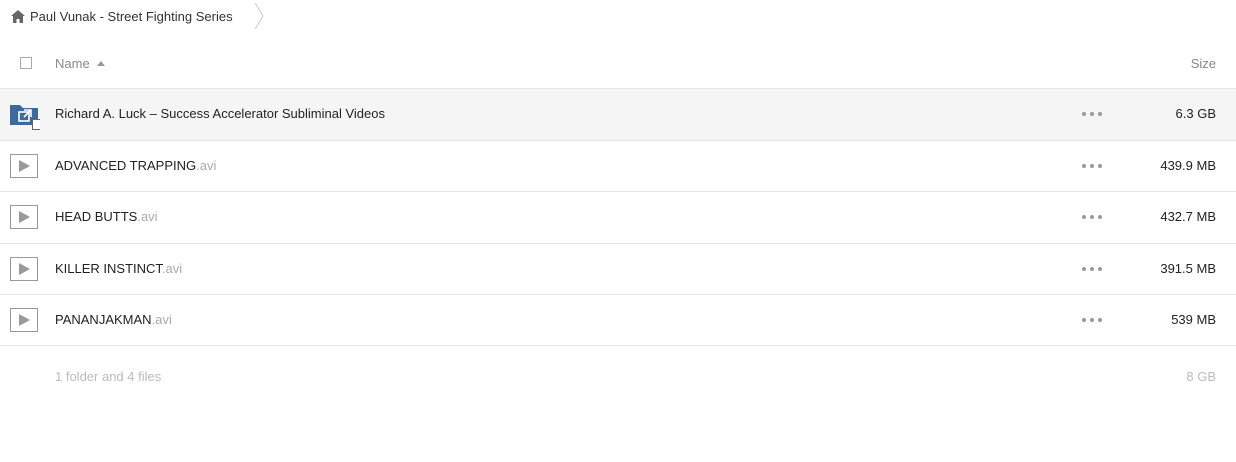 This screenshot has height=462, width=1236. Describe the element at coordinates (113, 319) in the screenshot. I see `file-name: PANANJAKMAN.avi` at that location.